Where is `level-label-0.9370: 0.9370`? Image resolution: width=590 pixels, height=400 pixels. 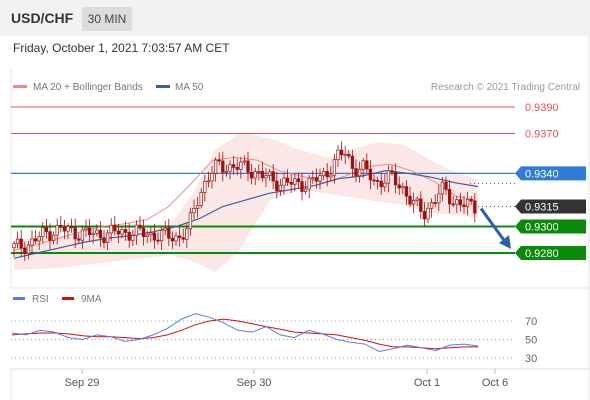
level-label-0.9370: 0.9370 is located at coordinates (542, 135).